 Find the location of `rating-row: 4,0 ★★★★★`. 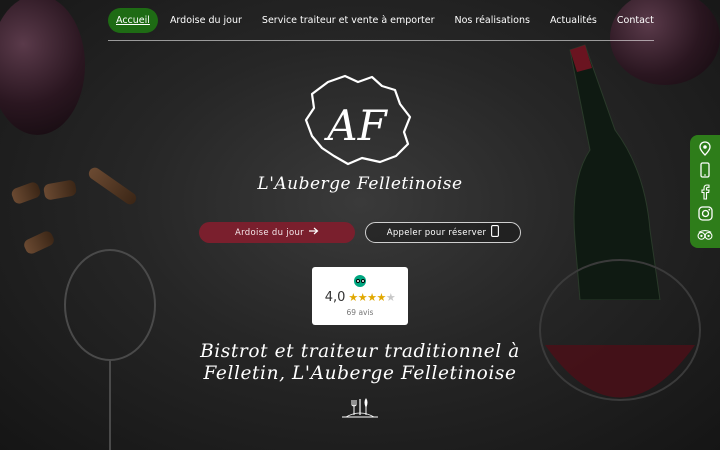

rating-row: 4,0 ★★★★★ is located at coordinates (360, 297).